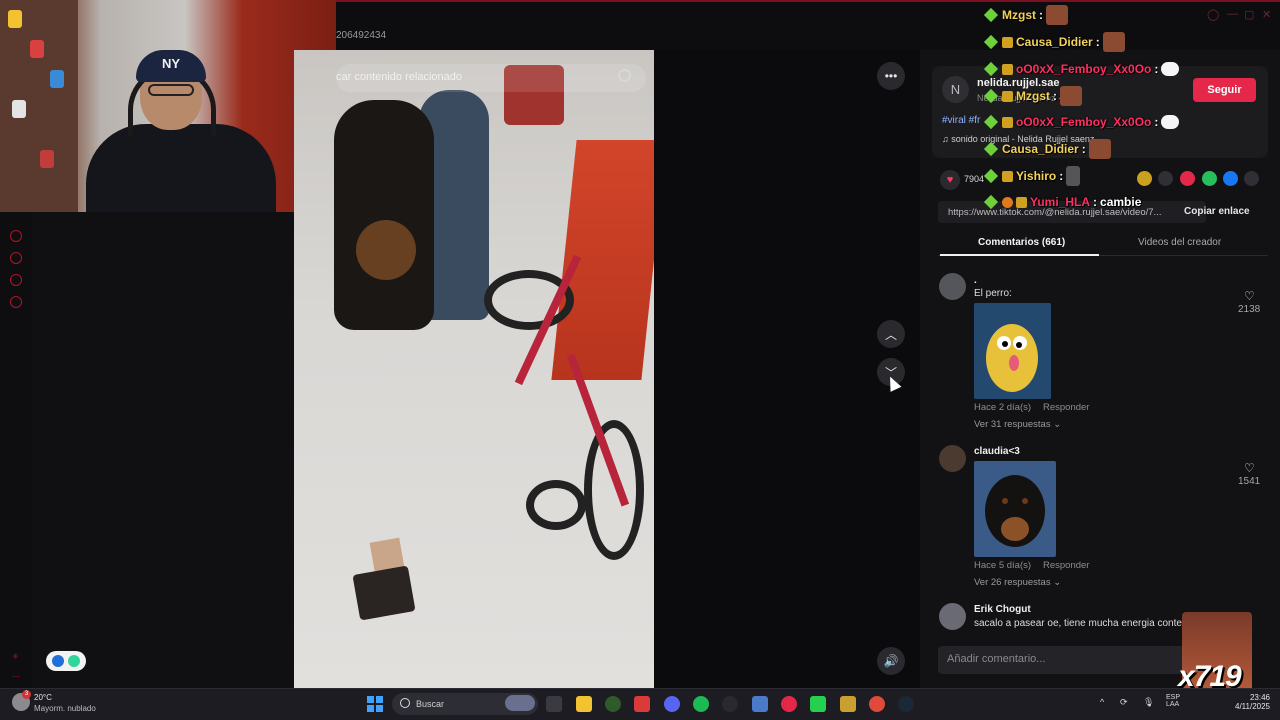 This screenshot has width=1280, height=720. What do you see at coordinates (906, 704) in the screenshot?
I see `steam-icon` at bounding box center [906, 704].